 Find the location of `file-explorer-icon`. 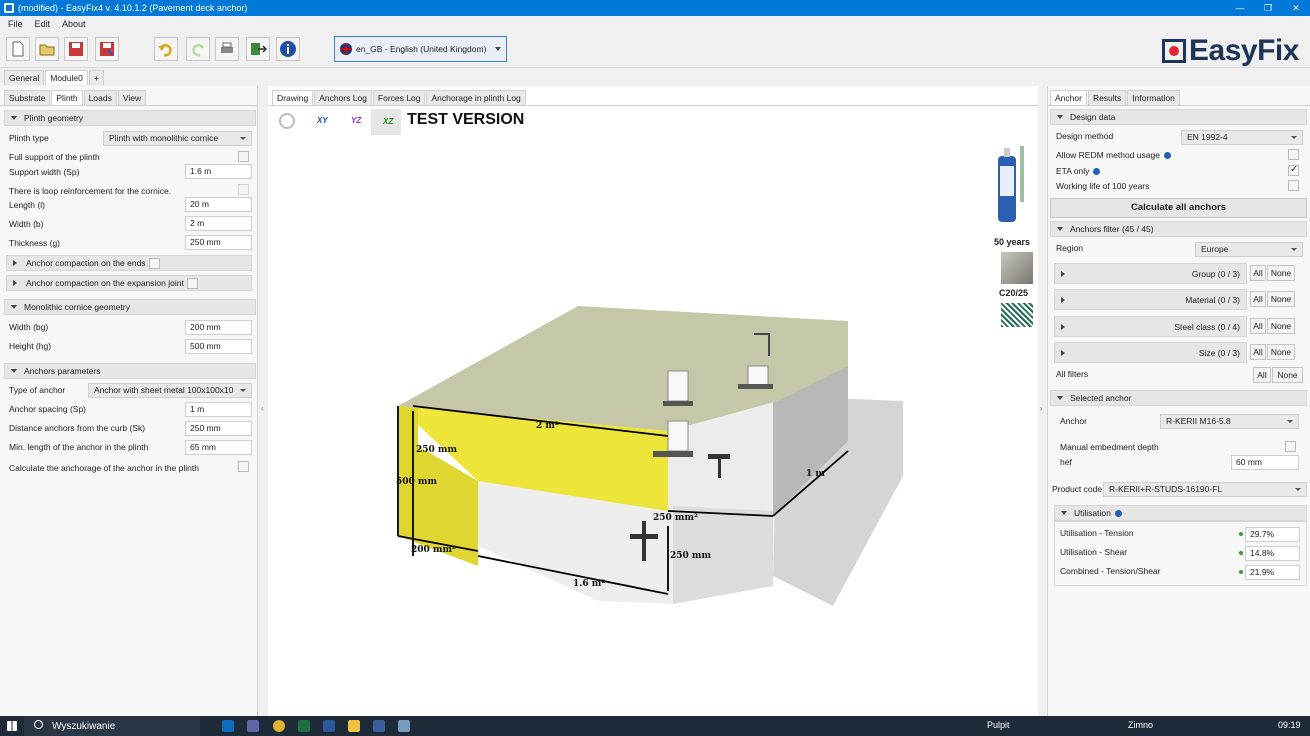

file-explorer-icon is located at coordinates (354, 726).